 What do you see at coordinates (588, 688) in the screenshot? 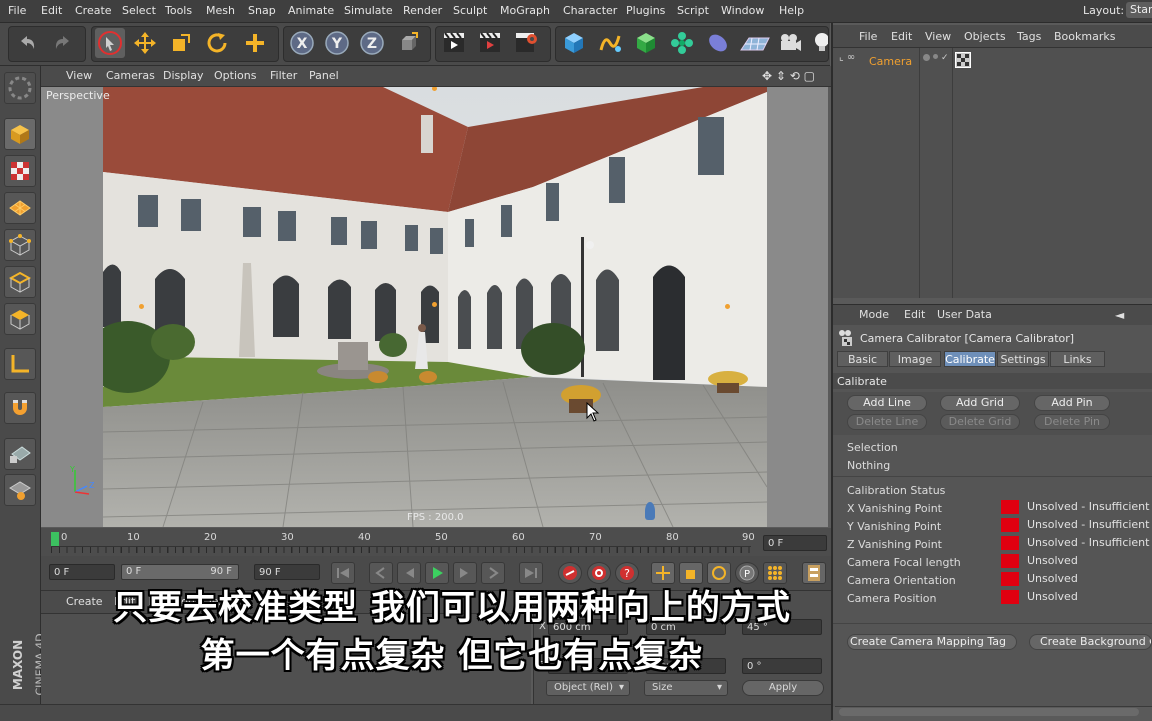
I see `coordinate-mode-select: Object (Rel) ▾` at bounding box center [588, 688].